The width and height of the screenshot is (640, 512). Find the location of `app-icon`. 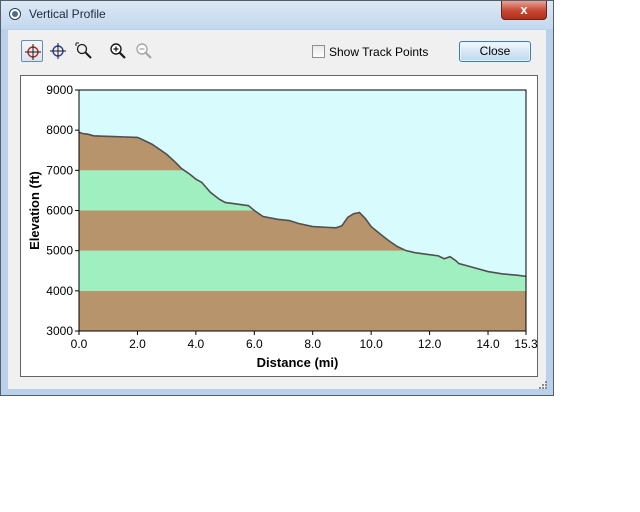

app-icon is located at coordinates (15, 14).